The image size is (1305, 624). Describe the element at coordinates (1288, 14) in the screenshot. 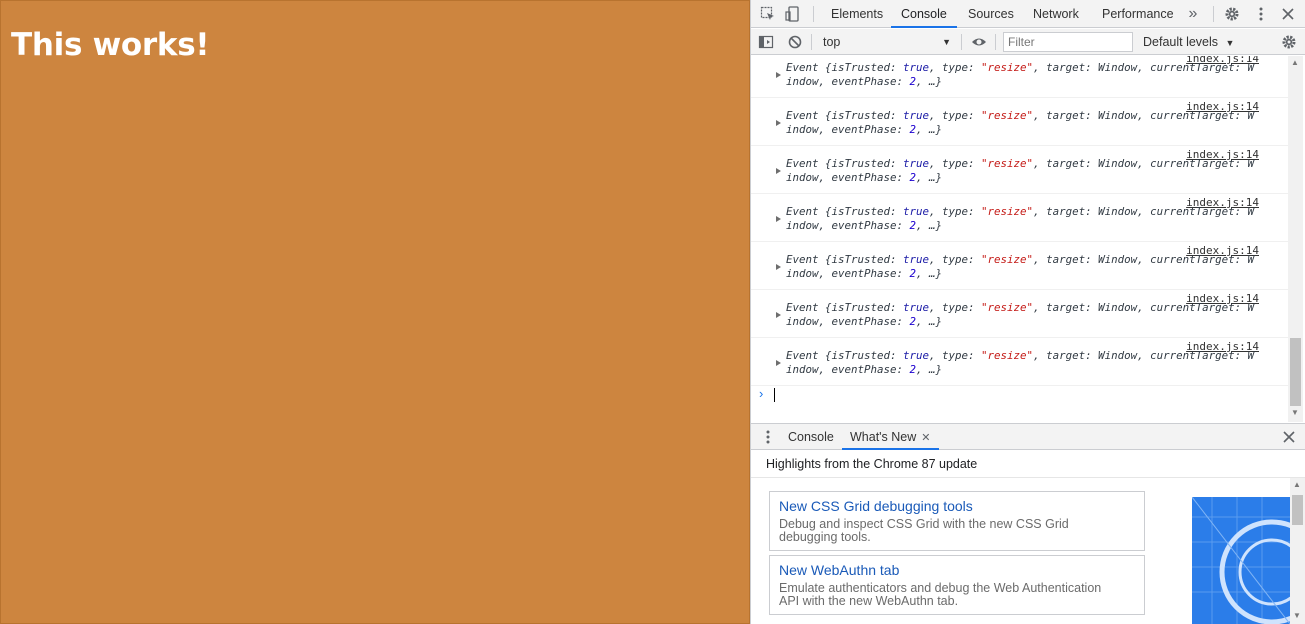

I see `close-devtools-icon` at that location.